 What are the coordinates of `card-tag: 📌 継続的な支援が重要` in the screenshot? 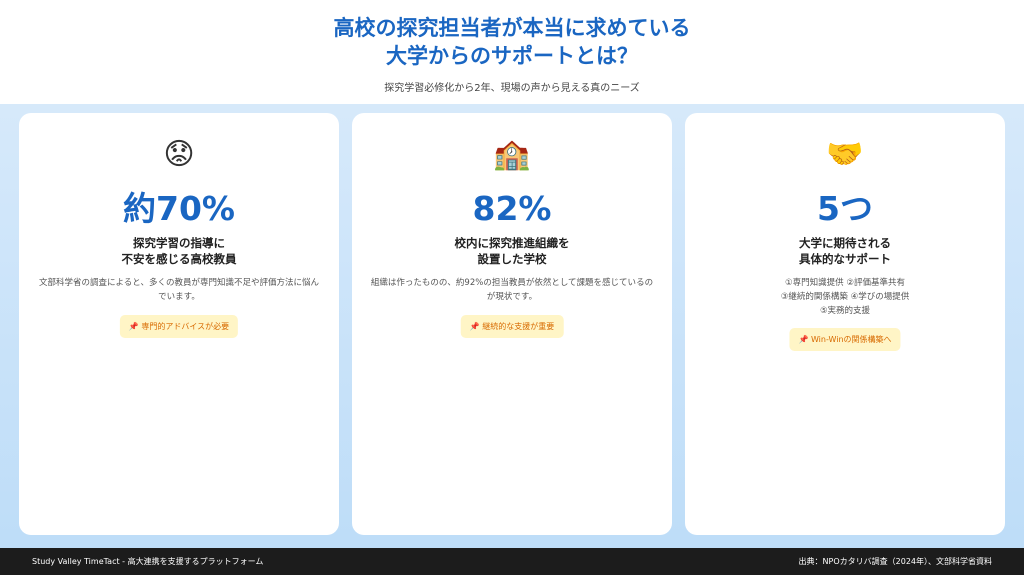 It's located at (512, 326).